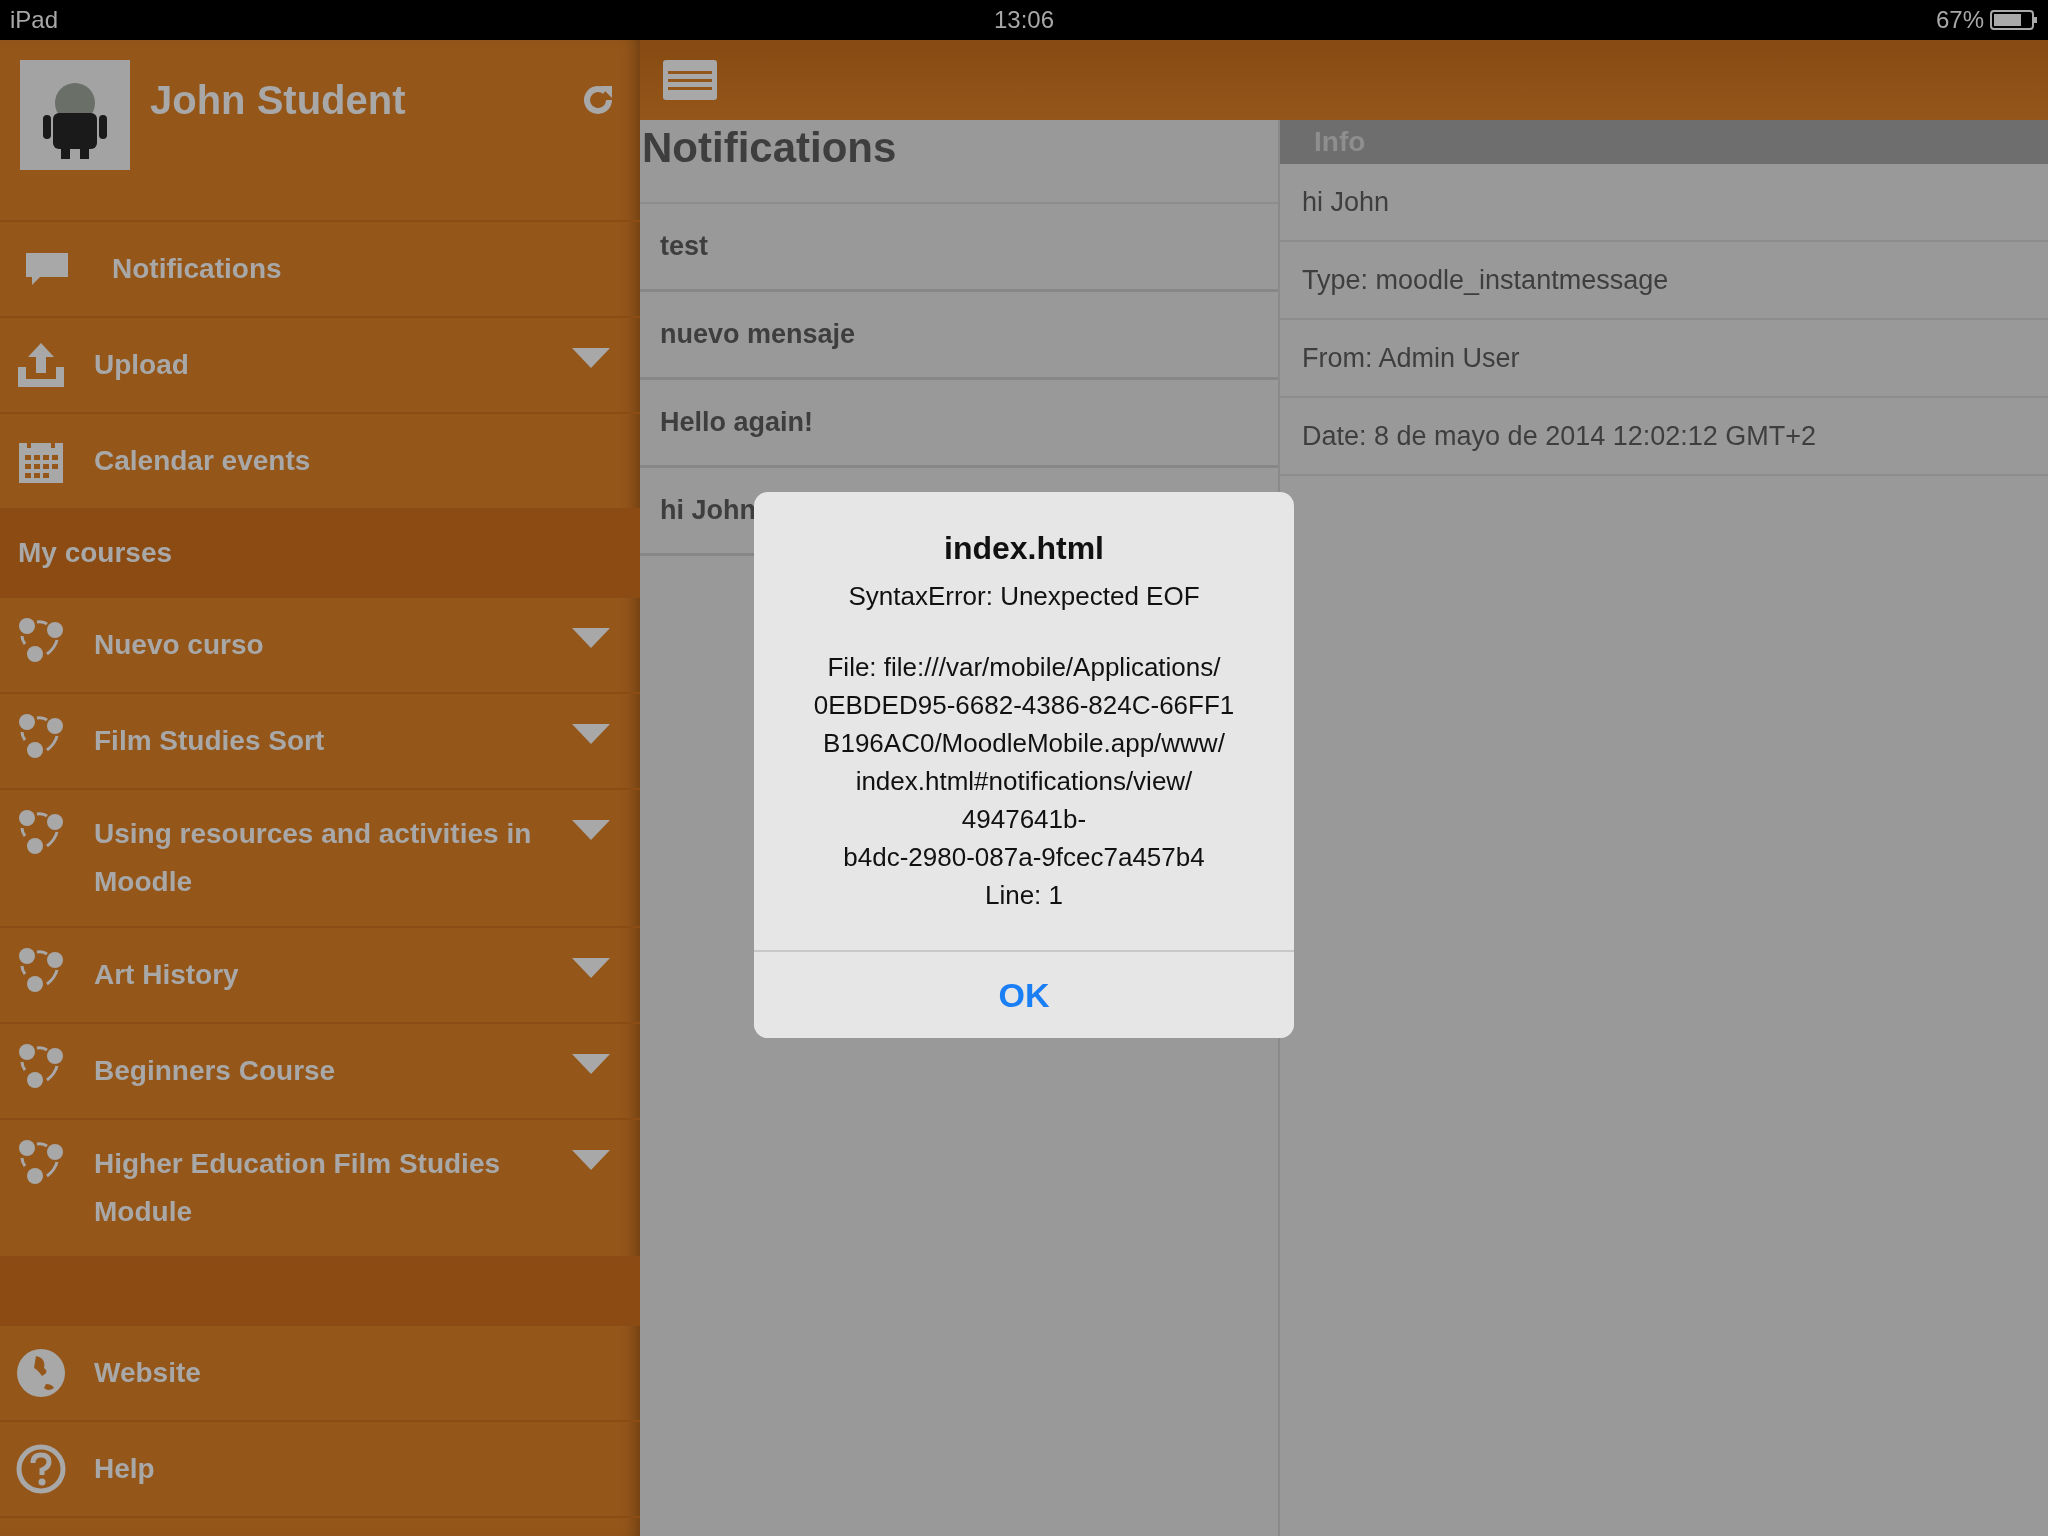  What do you see at coordinates (320, 742) in the screenshot?
I see `menu-item: Film Studies Sort` at bounding box center [320, 742].